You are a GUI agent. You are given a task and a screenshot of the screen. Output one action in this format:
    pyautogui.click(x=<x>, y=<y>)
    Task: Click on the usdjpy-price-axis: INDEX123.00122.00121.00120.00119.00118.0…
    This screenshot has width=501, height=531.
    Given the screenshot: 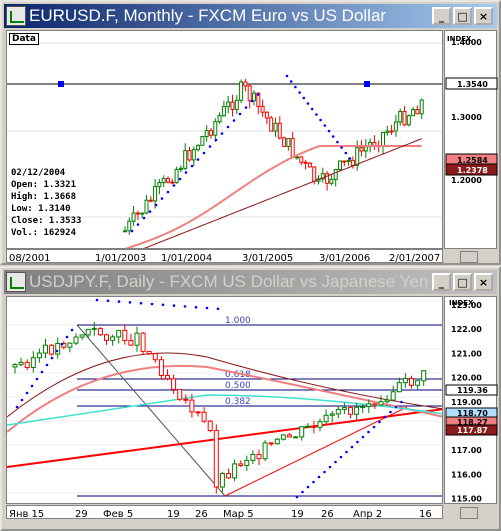 What is the action you would take?
    pyautogui.click(x=471, y=400)
    